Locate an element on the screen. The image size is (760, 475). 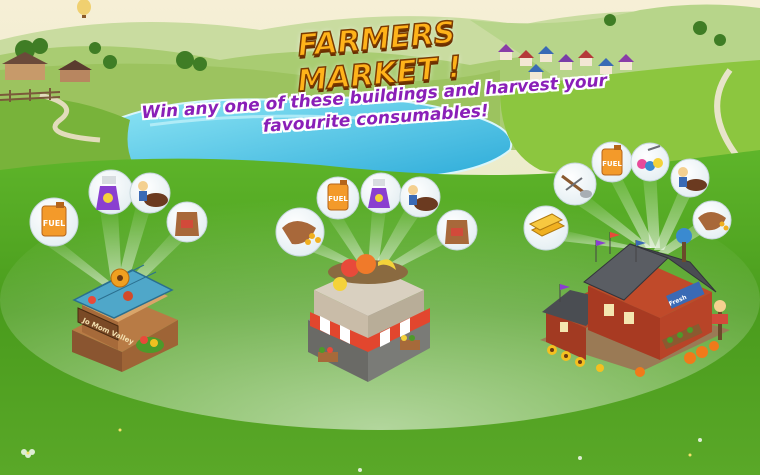
shovel-tools-icon is located at coordinates (575, 184).